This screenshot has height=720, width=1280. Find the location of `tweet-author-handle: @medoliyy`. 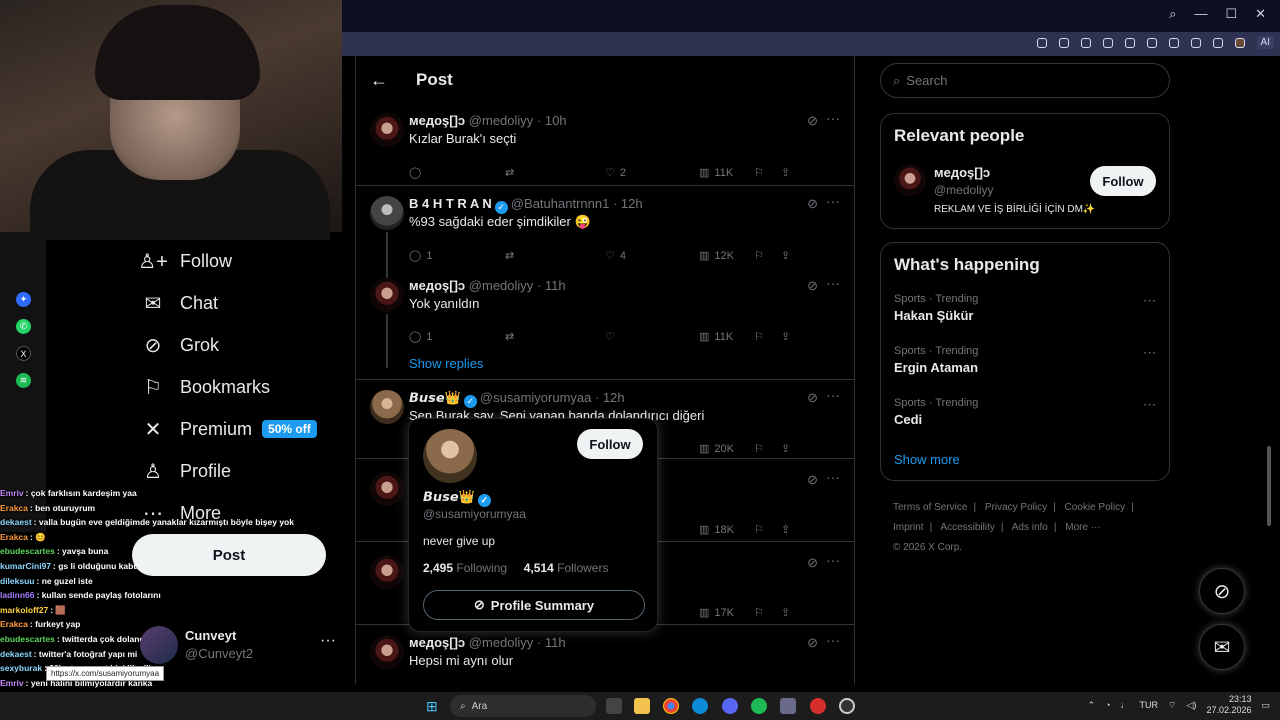

tweet-author-handle: @medoliyy is located at coordinates (501, 120).